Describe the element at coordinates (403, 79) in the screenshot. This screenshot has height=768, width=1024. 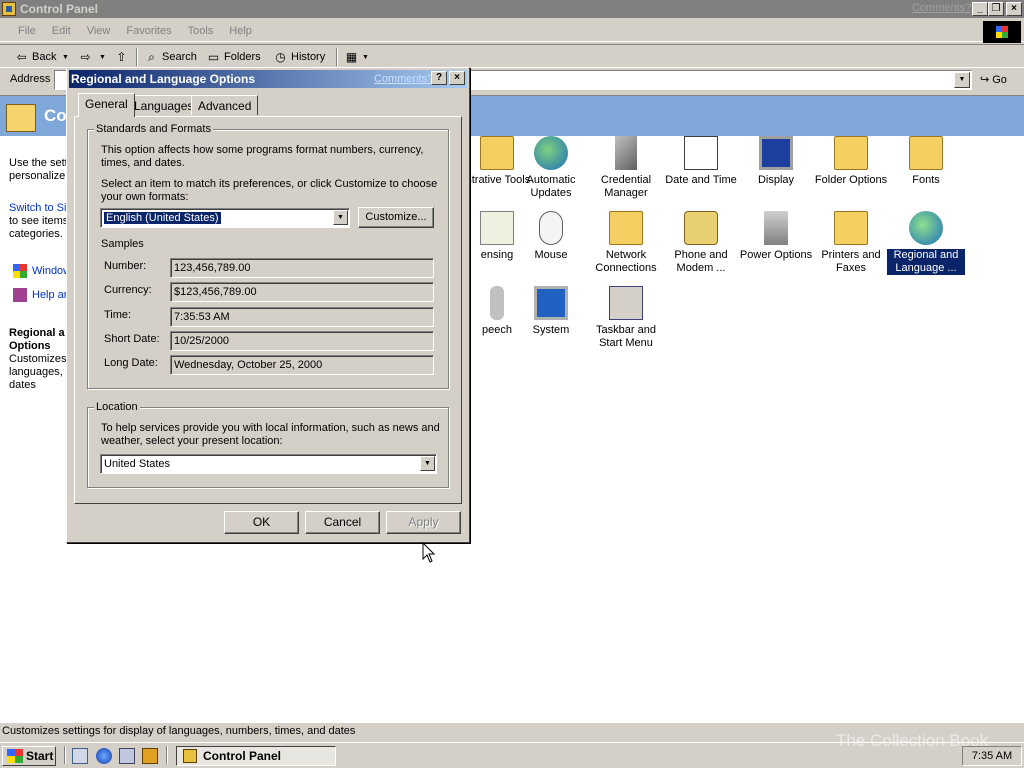
I see `dialog-comments-link: Comments?` at that location.